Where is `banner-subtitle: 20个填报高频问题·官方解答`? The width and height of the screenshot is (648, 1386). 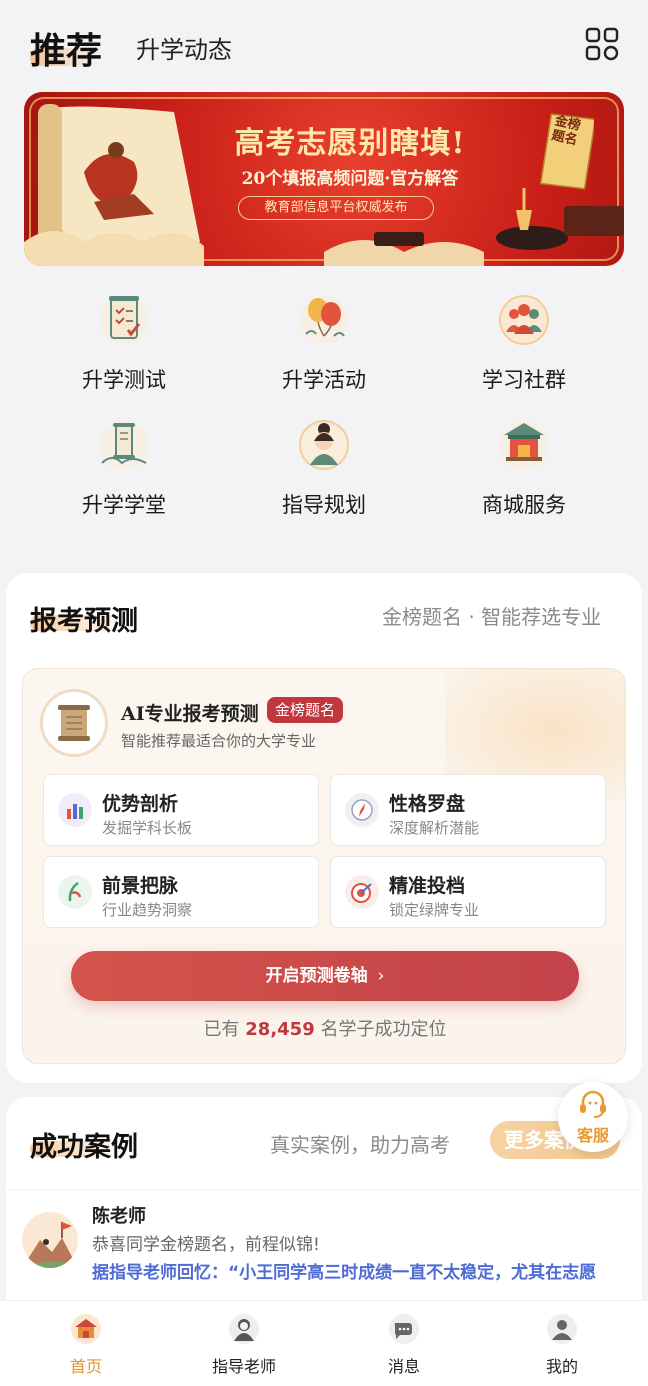 banner-subtitle: 20个填报高频问题·官方解答 is located at coordinates (350, 179).